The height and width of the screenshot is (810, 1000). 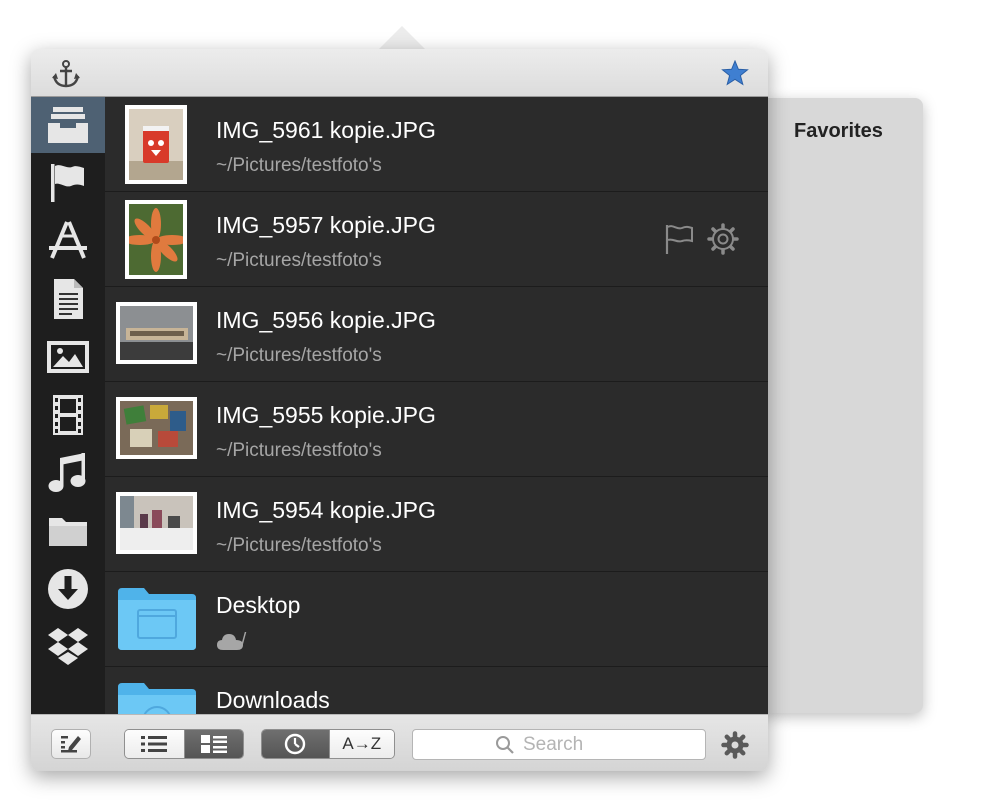 I want to click on clock-icon, so click(x=295, y=744).